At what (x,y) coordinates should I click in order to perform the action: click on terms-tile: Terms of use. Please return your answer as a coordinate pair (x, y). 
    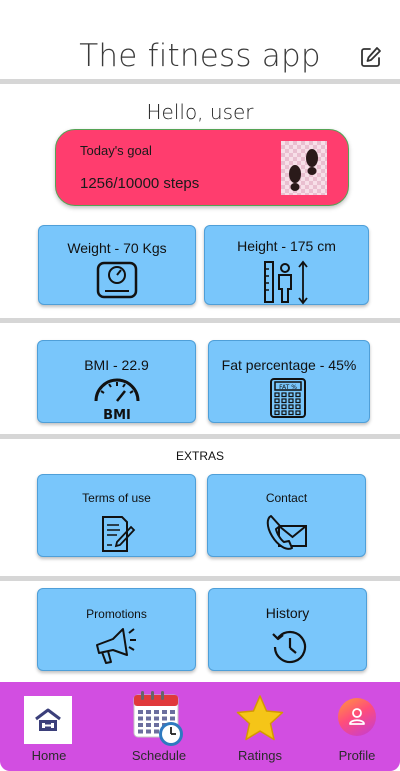
    Looking at the image, I should click on (116, 515).